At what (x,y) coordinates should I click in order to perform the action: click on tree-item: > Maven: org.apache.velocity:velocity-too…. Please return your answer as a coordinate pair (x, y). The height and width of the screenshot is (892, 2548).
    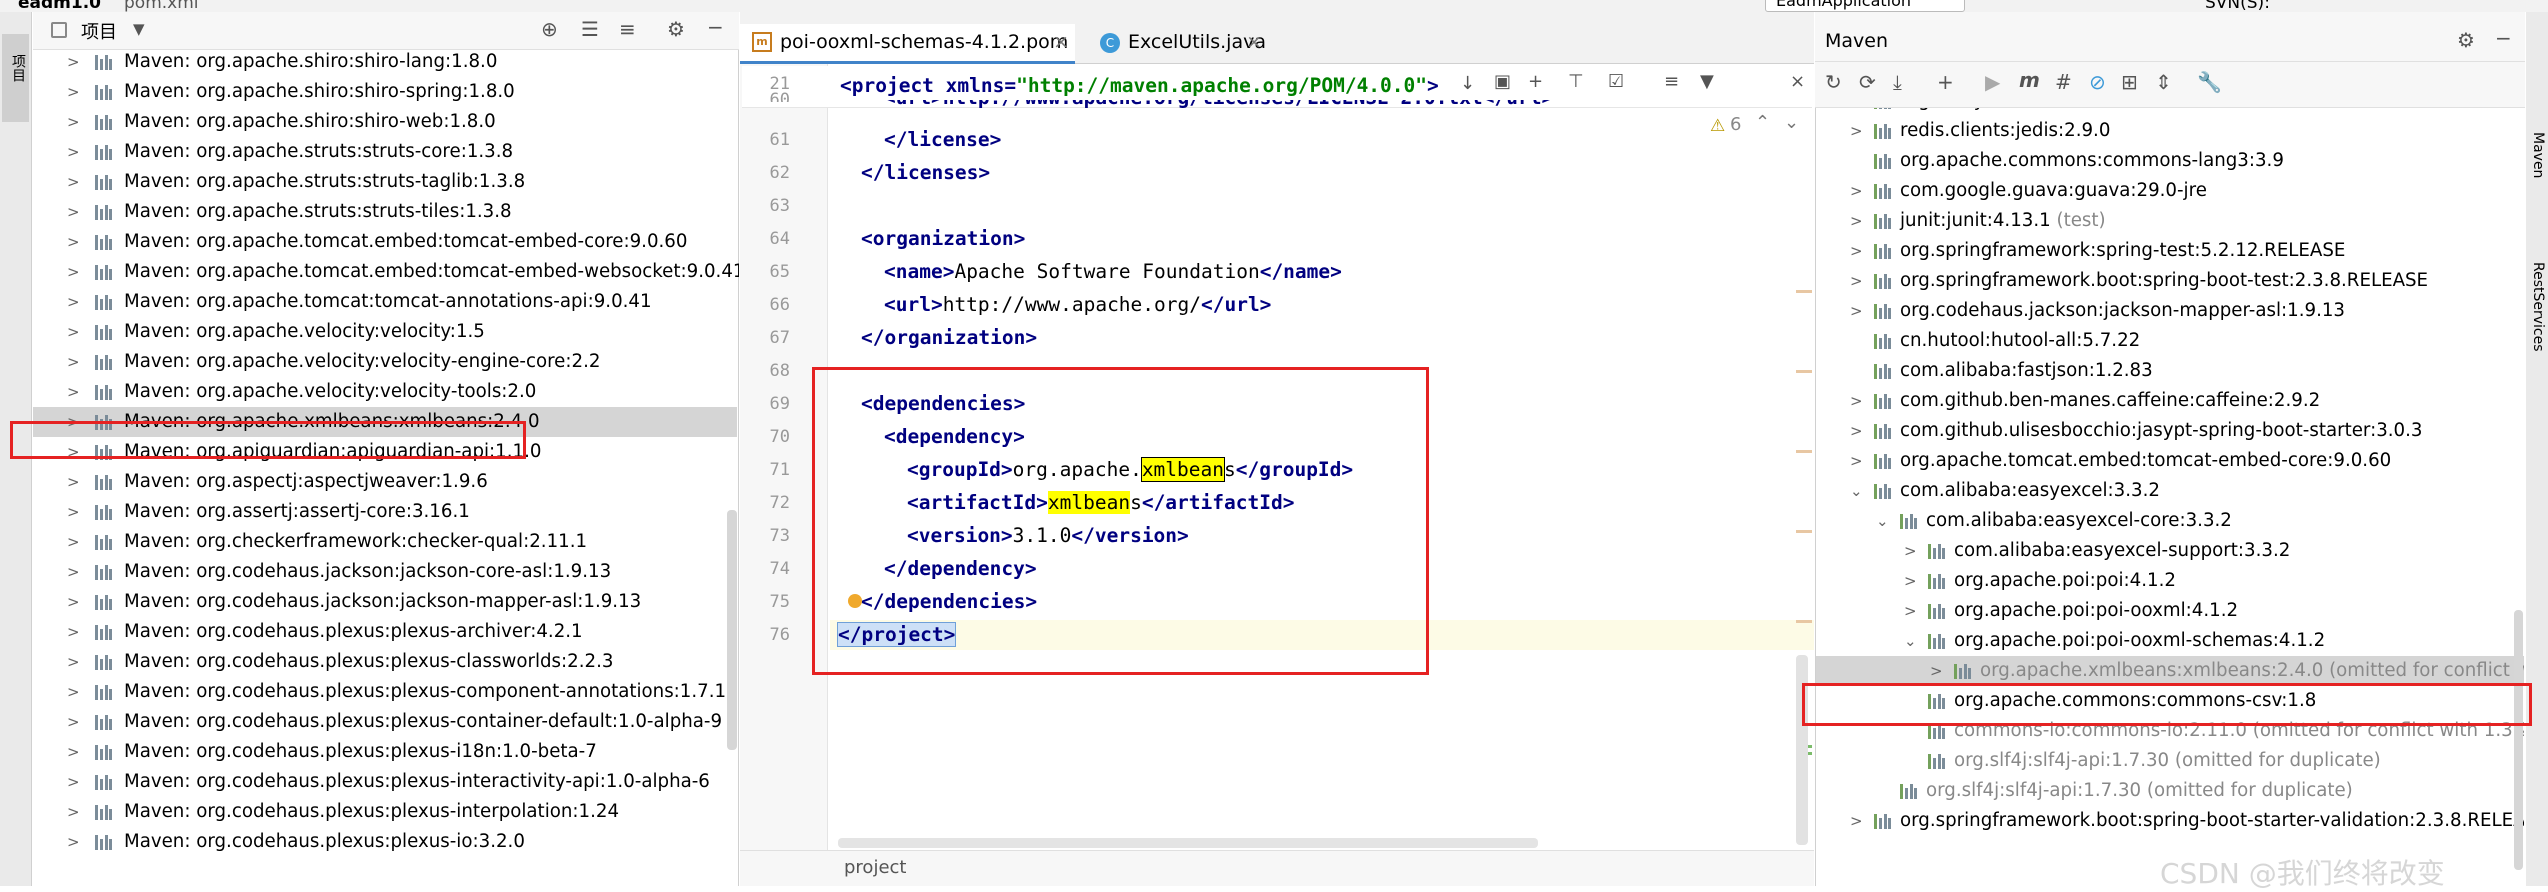
    Looking at the image, I should click on (385, 392).